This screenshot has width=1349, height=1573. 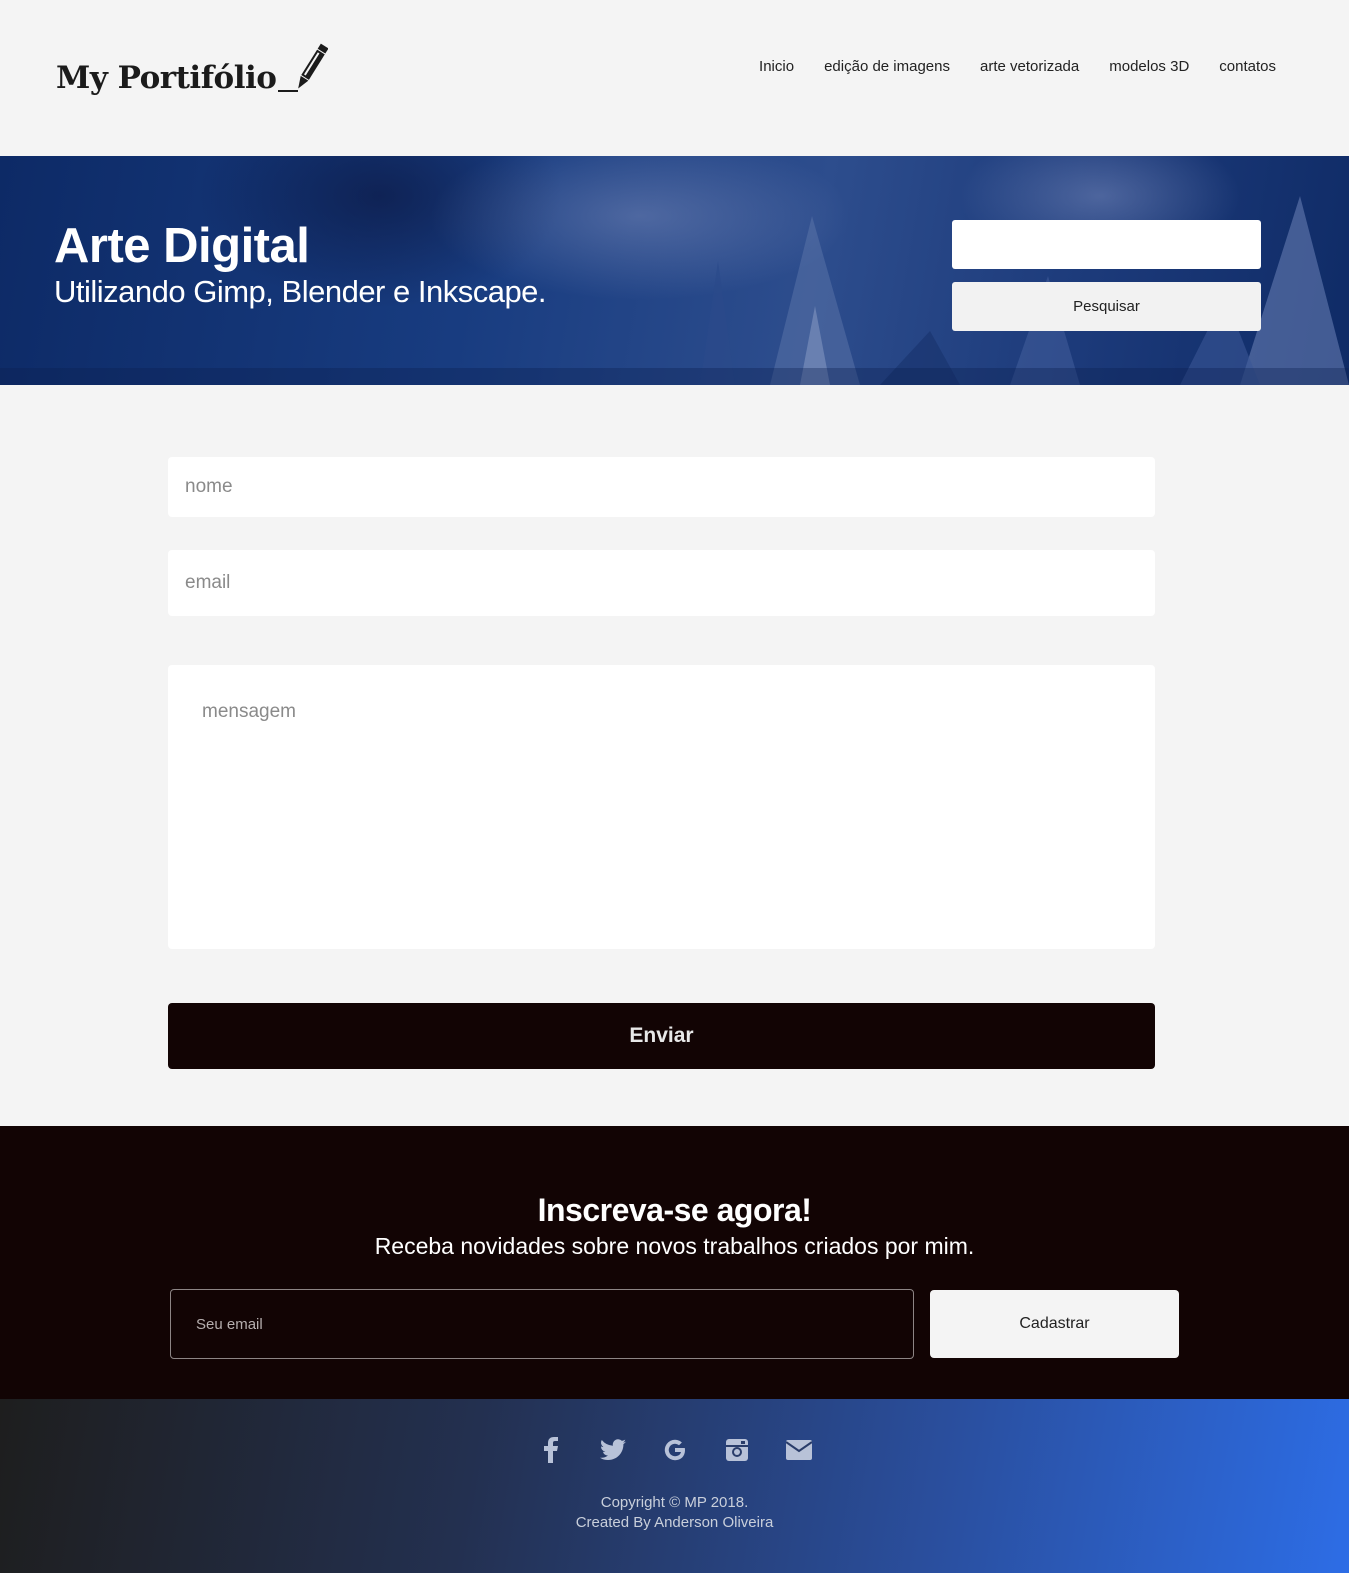 I want to click on newsletter-title: Inscreva-se agora!, so click(x=674, y=1210).